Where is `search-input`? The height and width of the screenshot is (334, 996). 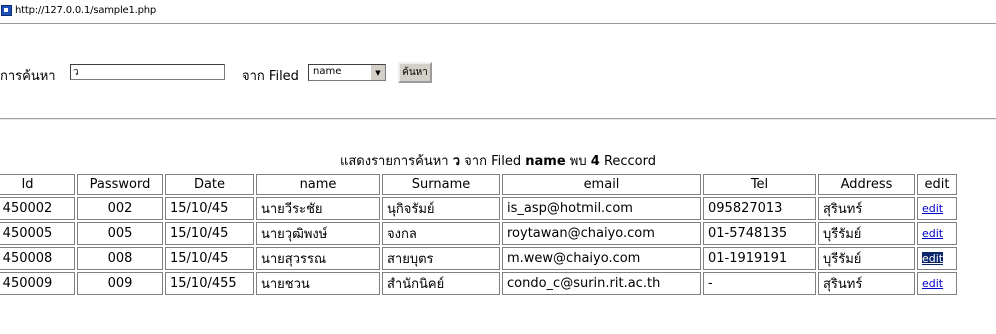
search-input is located at coordinates (147, 72).